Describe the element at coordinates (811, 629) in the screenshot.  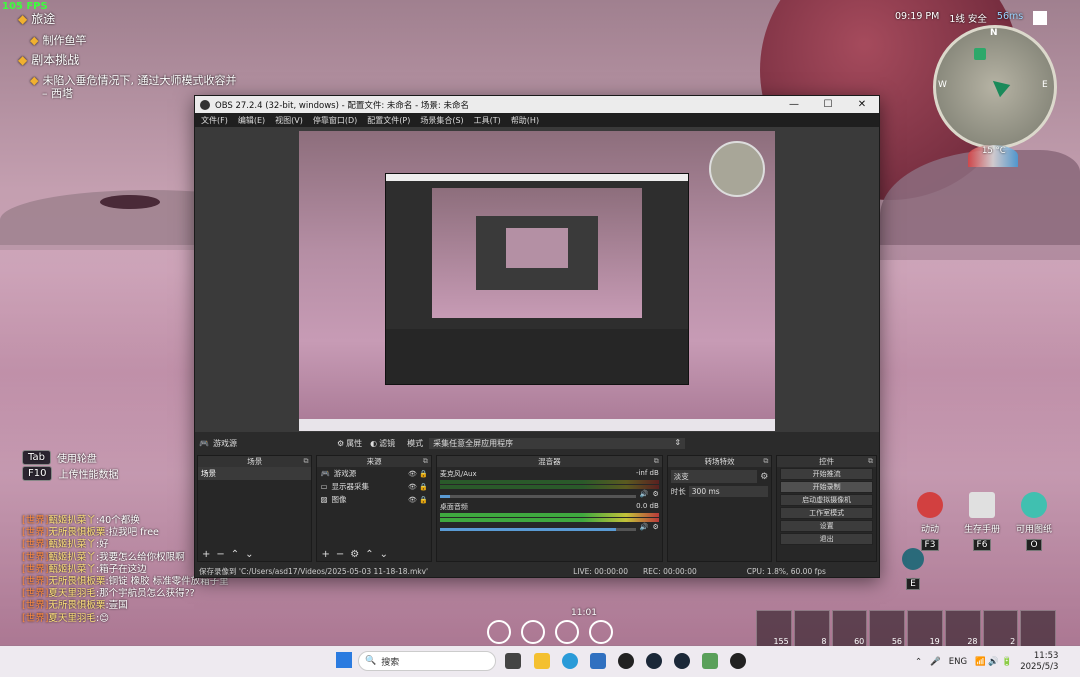
I see `hotbar-slot: 8` at that location.